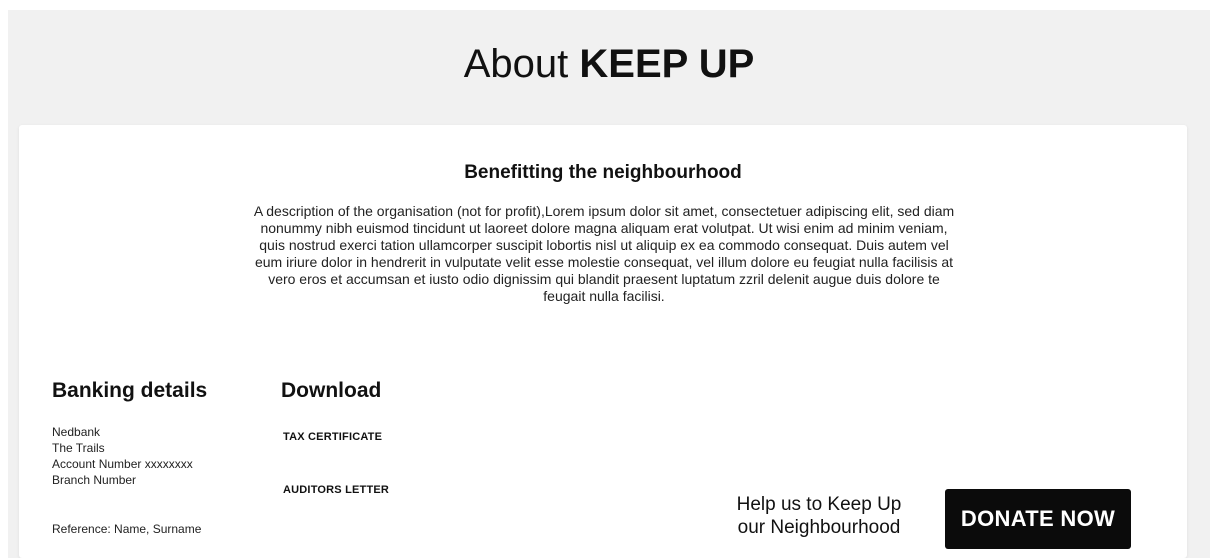  What do you see at coordinates (1038, 519) in the screenshot?
I see `donate-now-button: DONATE NOW` at bounding box center [1038, 519].